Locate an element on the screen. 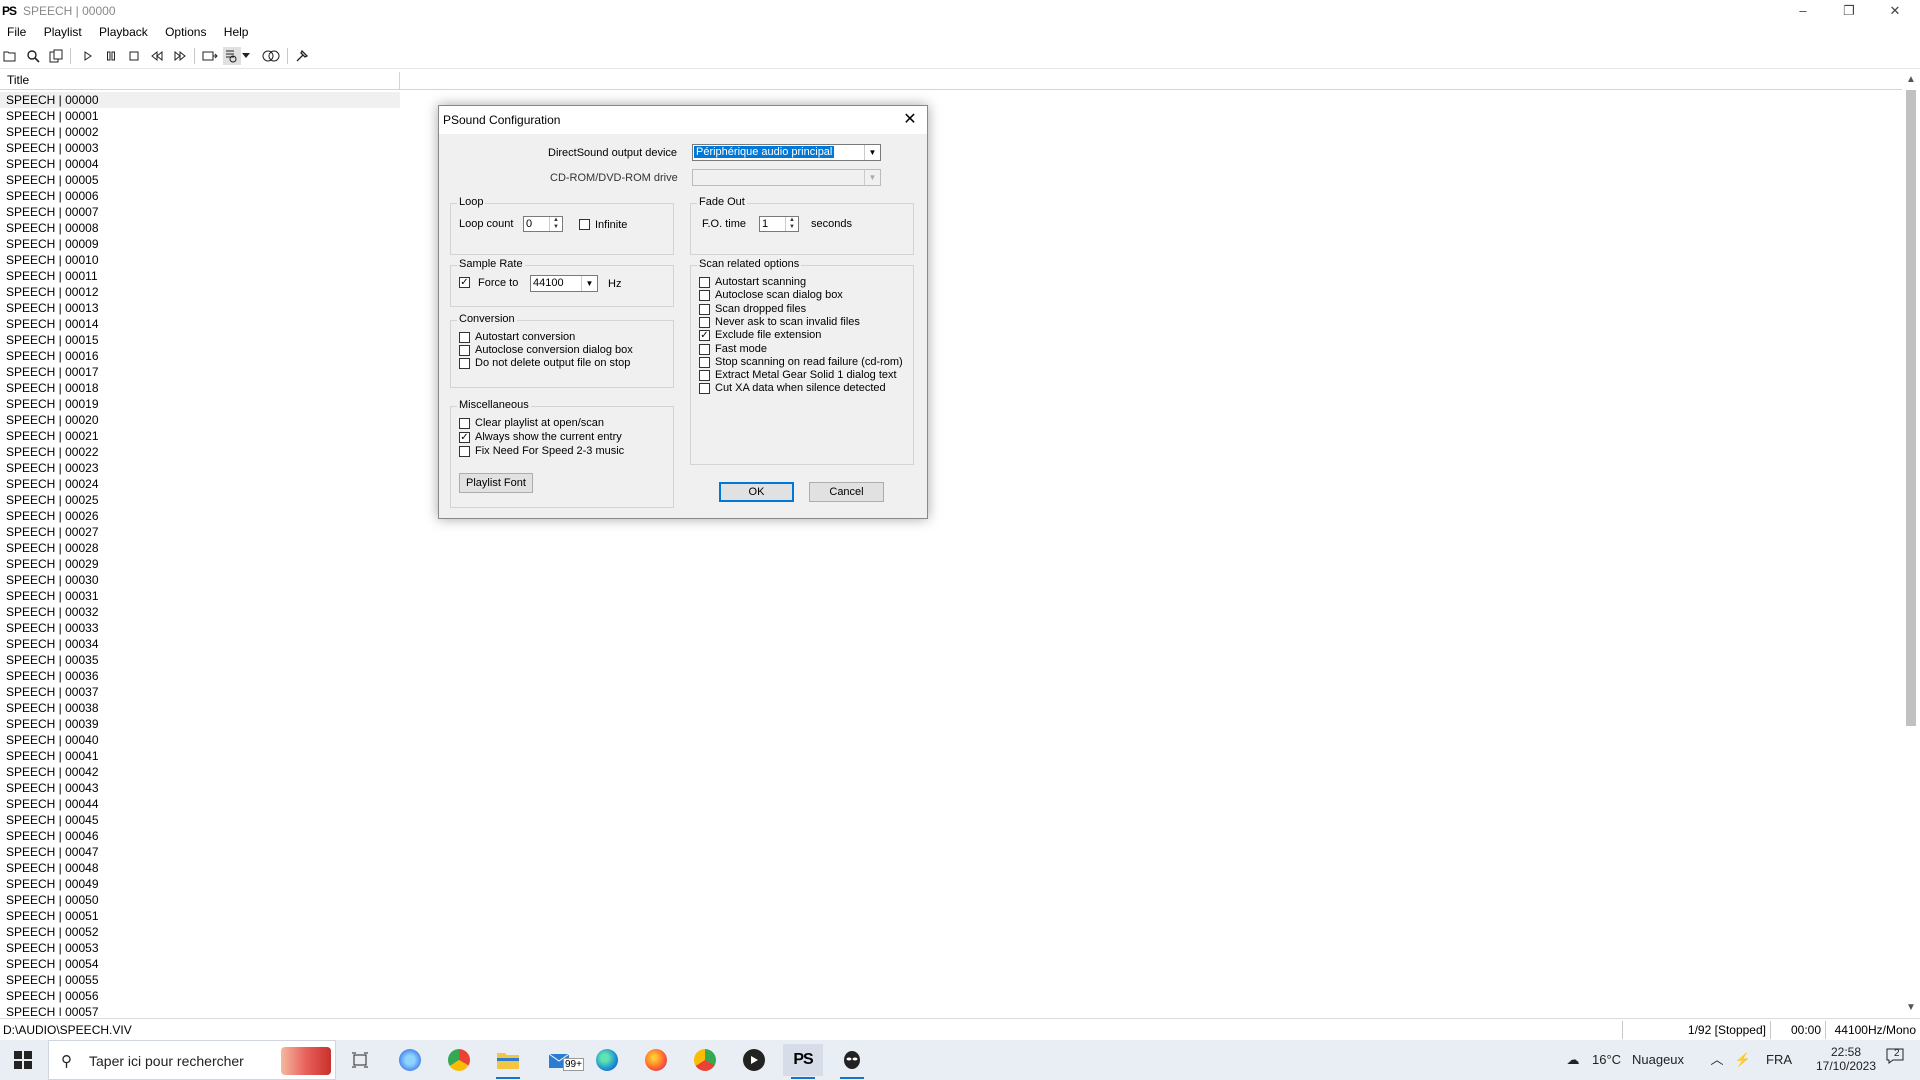 This screenshot has height=1080, width=1920. playlist-row: SPEECH | 00021 is located at coordinates (200, 436).